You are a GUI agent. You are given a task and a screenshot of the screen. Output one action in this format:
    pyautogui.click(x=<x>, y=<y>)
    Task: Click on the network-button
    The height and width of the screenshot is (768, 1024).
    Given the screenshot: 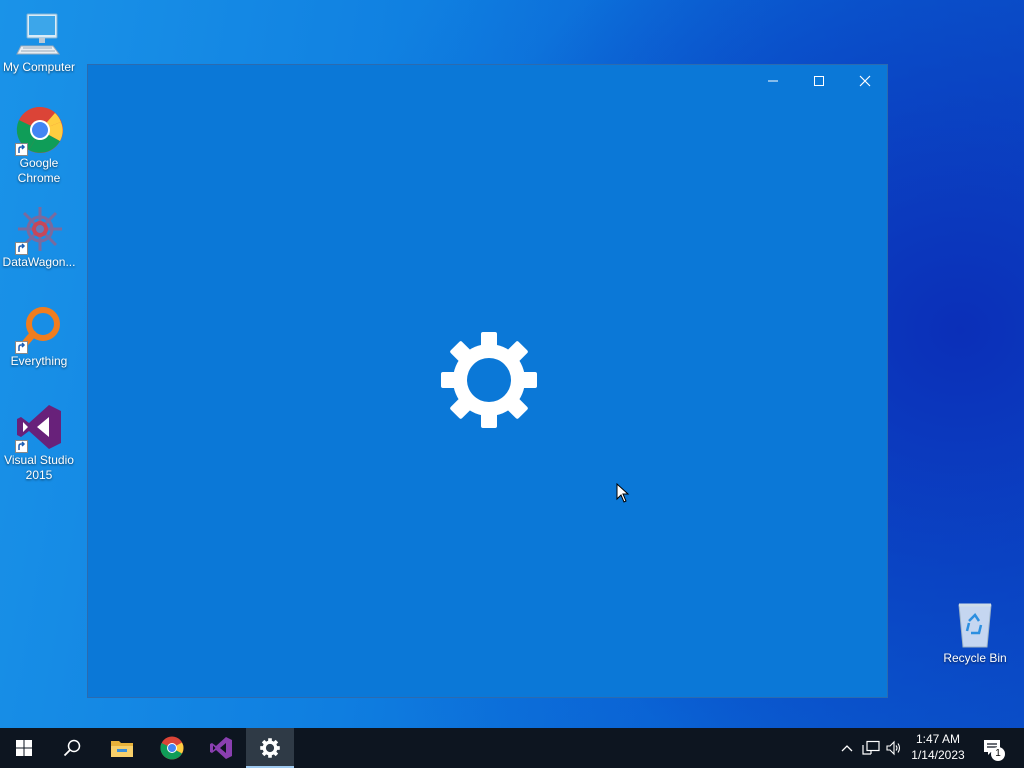 What is the action you would take?
    pyautogui.click(x=871, y=748)
    